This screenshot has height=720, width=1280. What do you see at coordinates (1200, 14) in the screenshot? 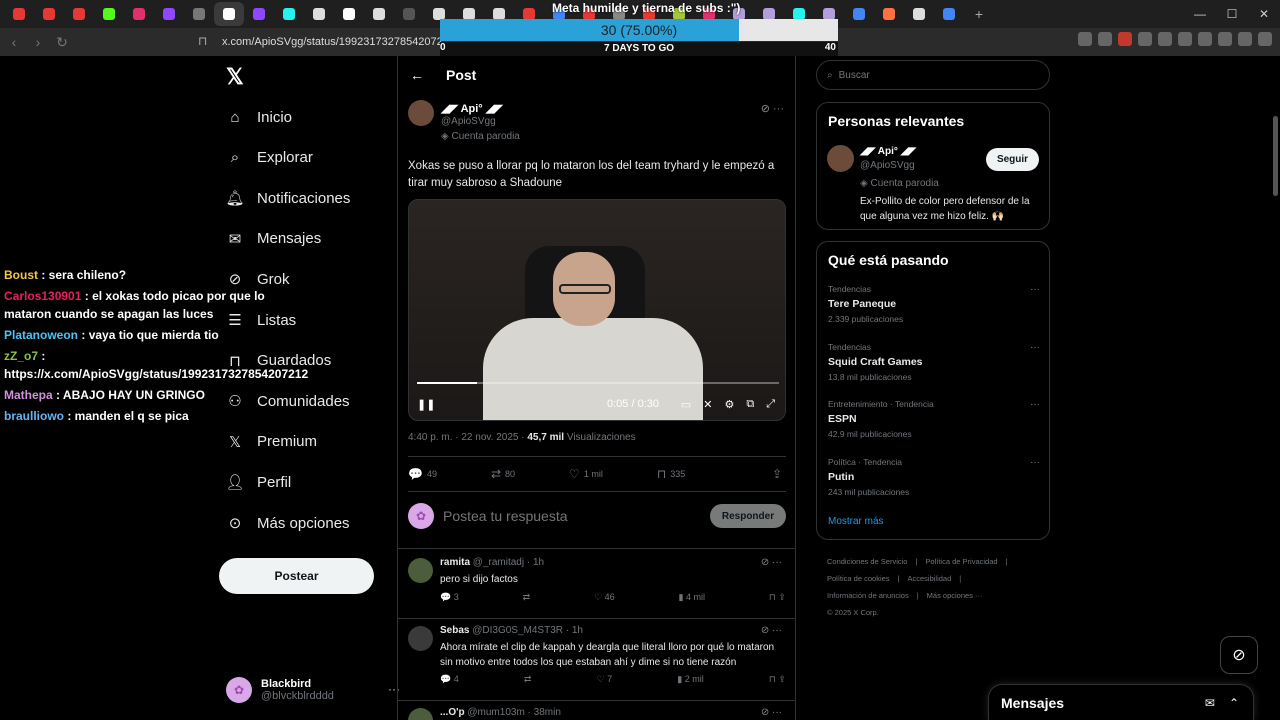
I see `minimize-icon: —` at bounding box center [1200, 14].